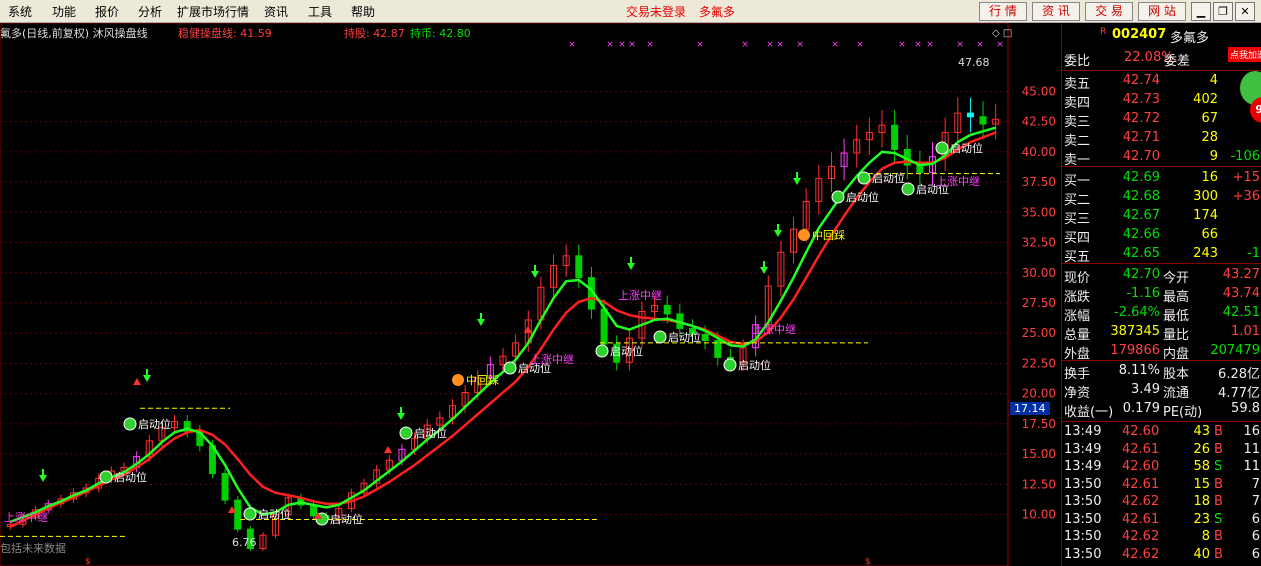 The width and height of the screenshot is (1261, 566). What do you see at coordinates (1190, 38) in the screenshot?
I see `stock-name: 多氟多` at bounding box center [1190, 38].